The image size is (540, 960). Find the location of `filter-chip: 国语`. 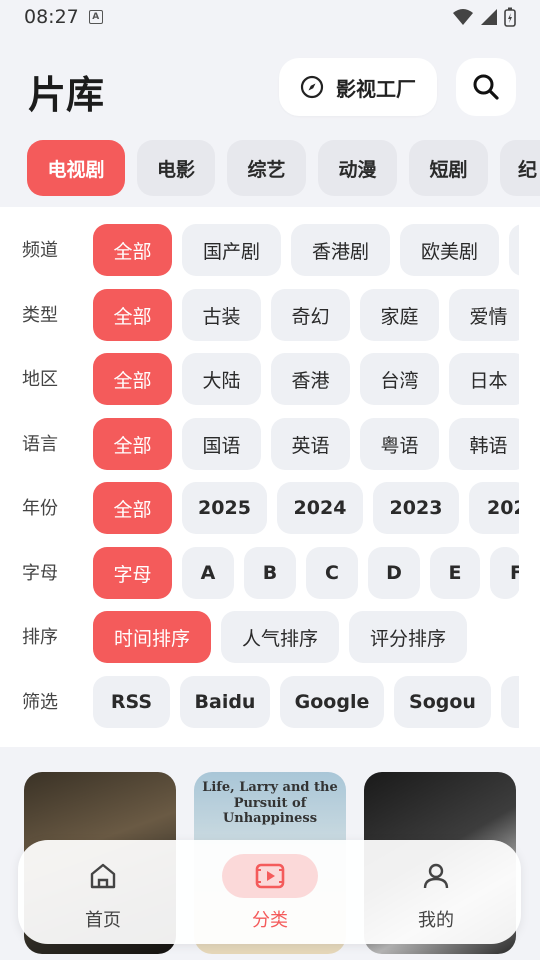

filter-chip: 国语 is located at coordinates (221, 444).